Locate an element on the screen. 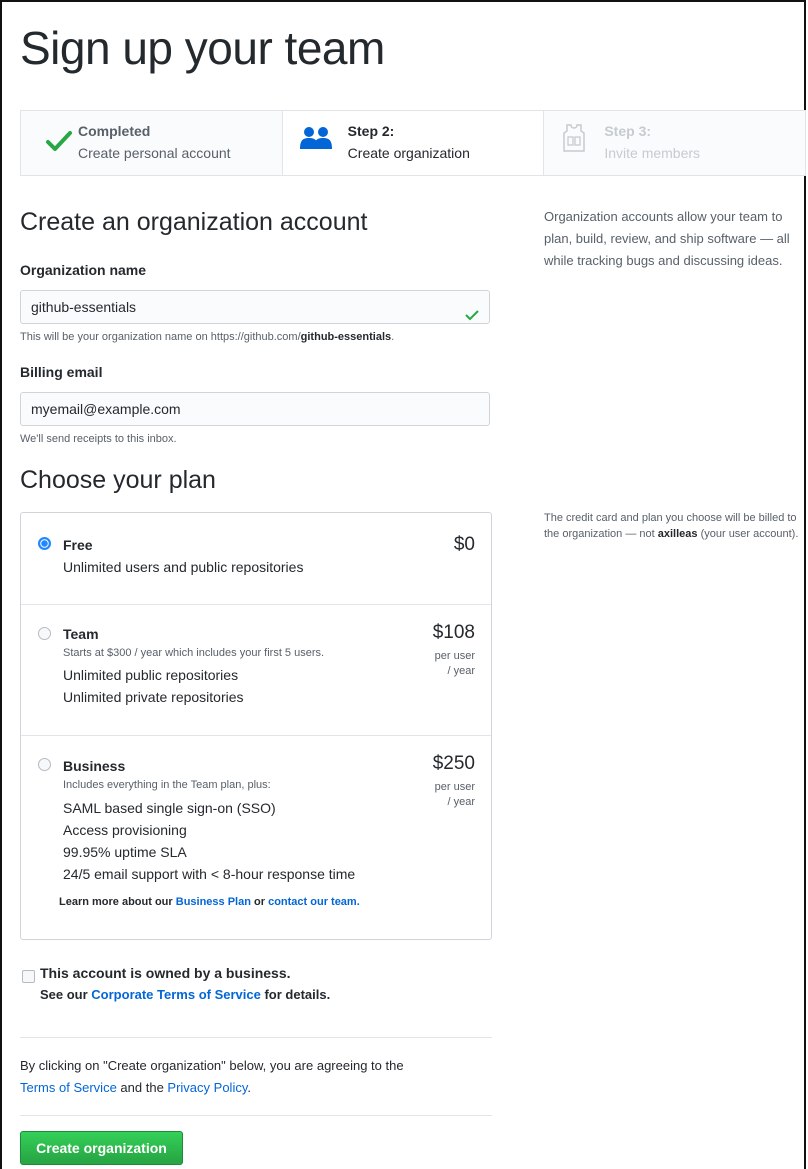 This screenshot has width=808, height=1169. corporate-terms-suffix: for details. is located at coordinates (295, 994).